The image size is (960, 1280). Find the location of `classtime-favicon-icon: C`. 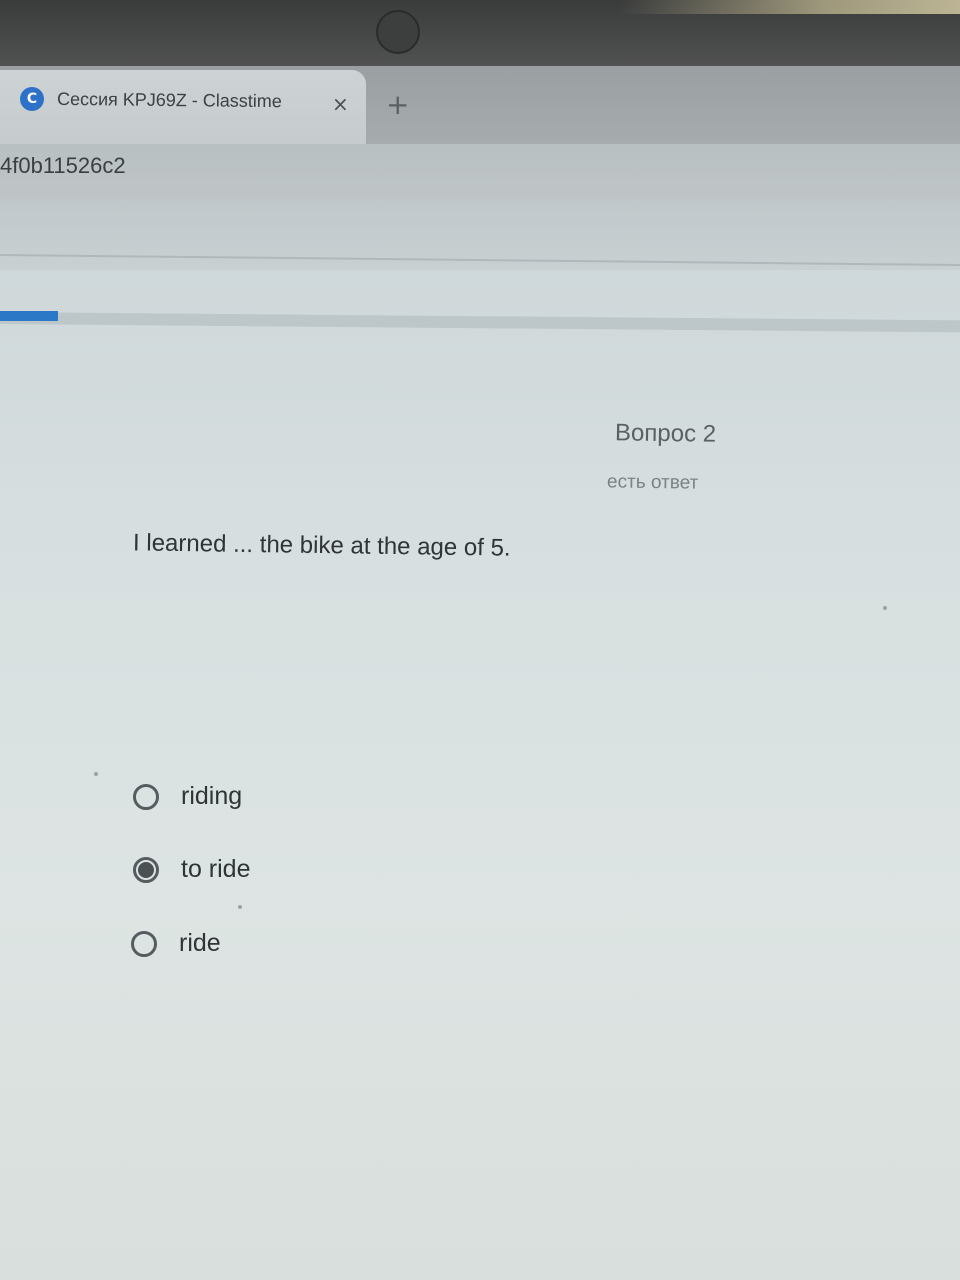

classtime-favicon-icon: C is located at coordinates (32, 99).